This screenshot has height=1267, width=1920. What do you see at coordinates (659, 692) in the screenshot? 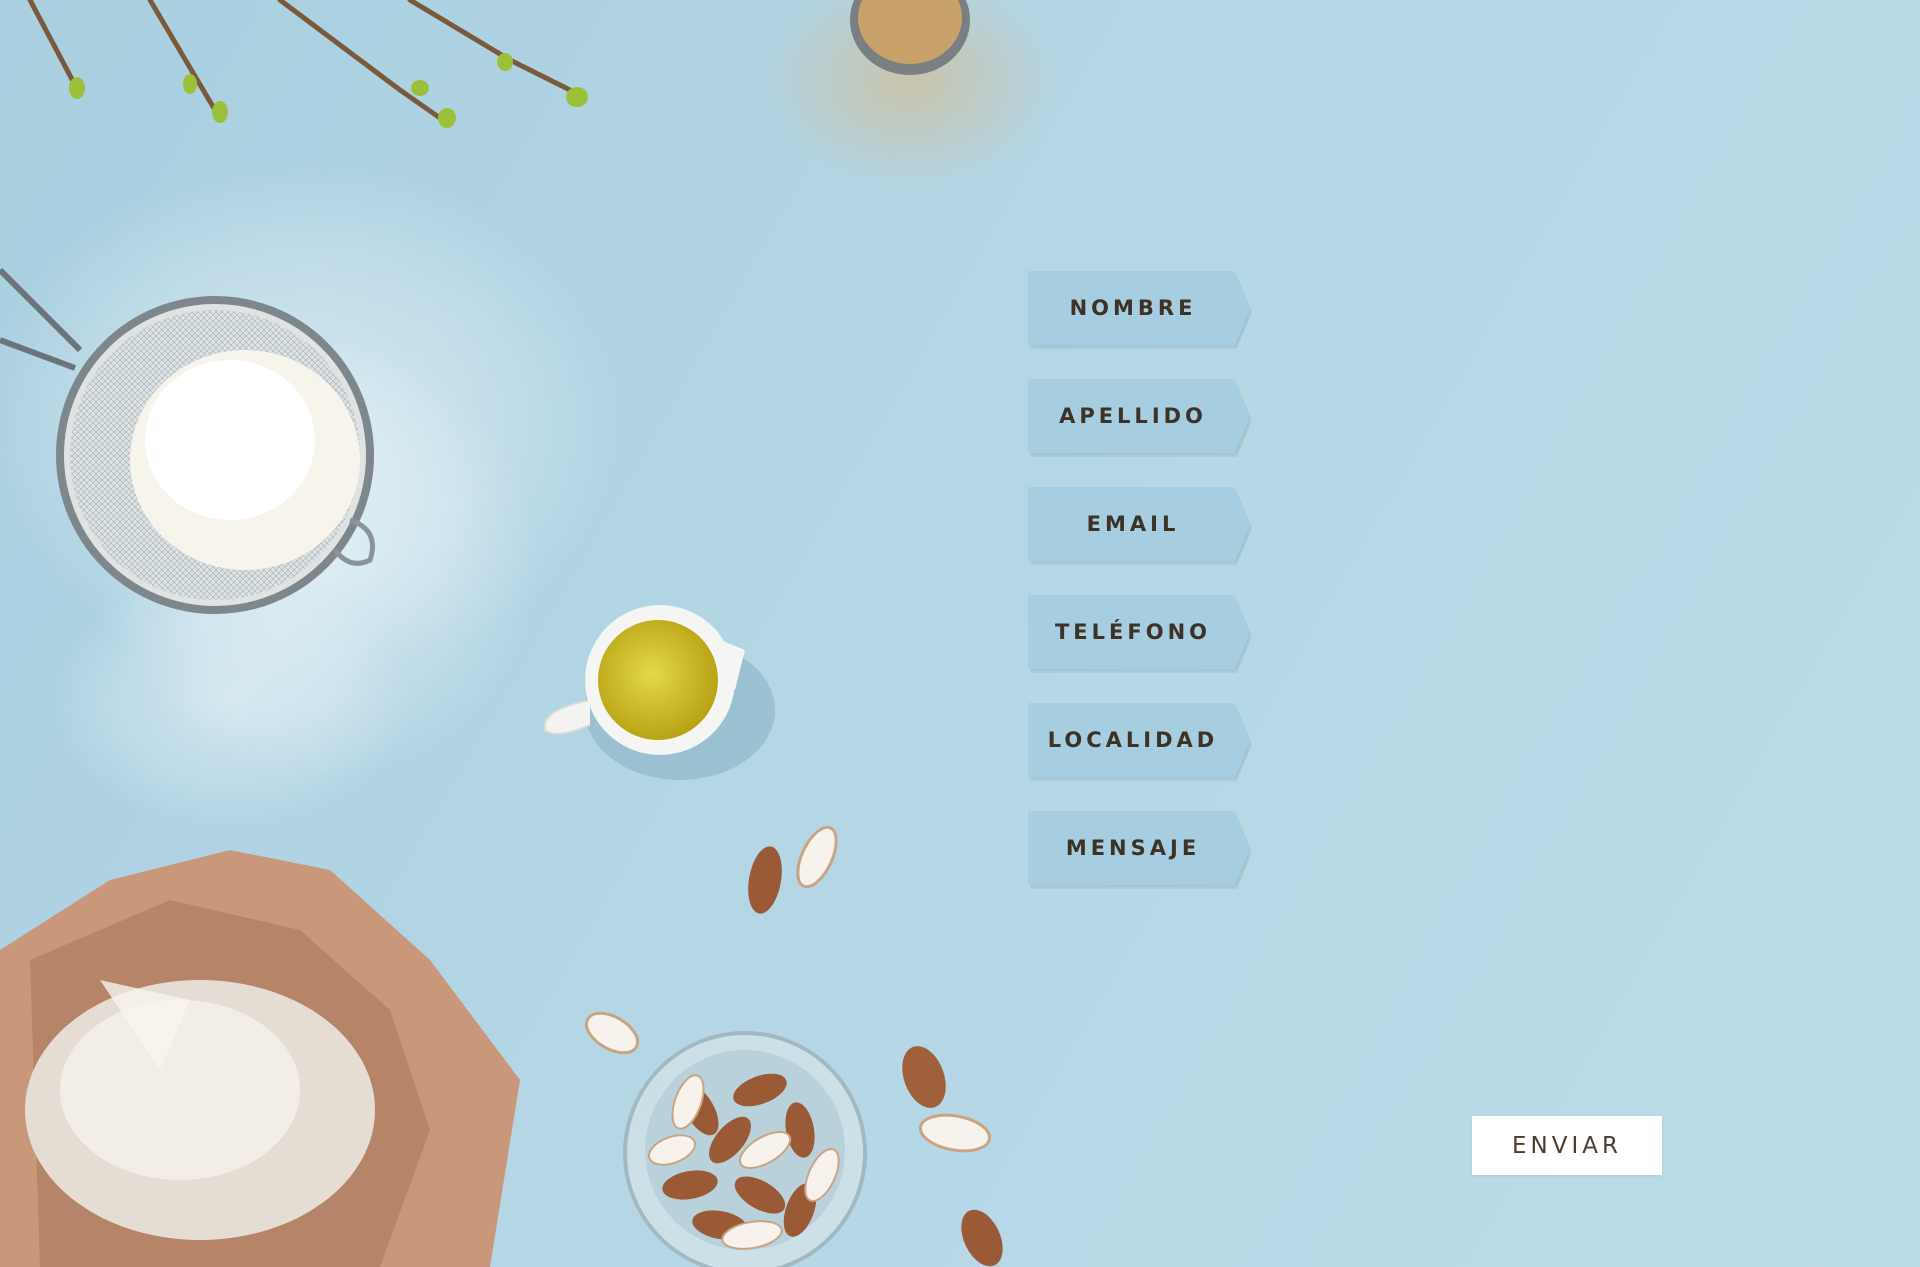
I see `oil-jug` at bounding box center [659, 692].